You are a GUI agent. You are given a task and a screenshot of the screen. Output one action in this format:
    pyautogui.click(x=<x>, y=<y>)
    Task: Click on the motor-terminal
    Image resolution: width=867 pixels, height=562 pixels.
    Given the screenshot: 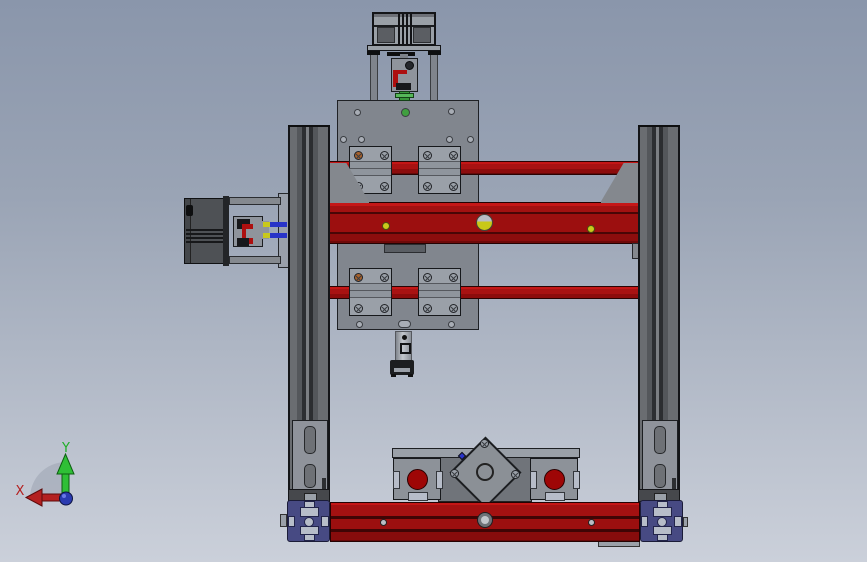 What is the action you would take?
    pyautogui.click(x=189, y=210)
    